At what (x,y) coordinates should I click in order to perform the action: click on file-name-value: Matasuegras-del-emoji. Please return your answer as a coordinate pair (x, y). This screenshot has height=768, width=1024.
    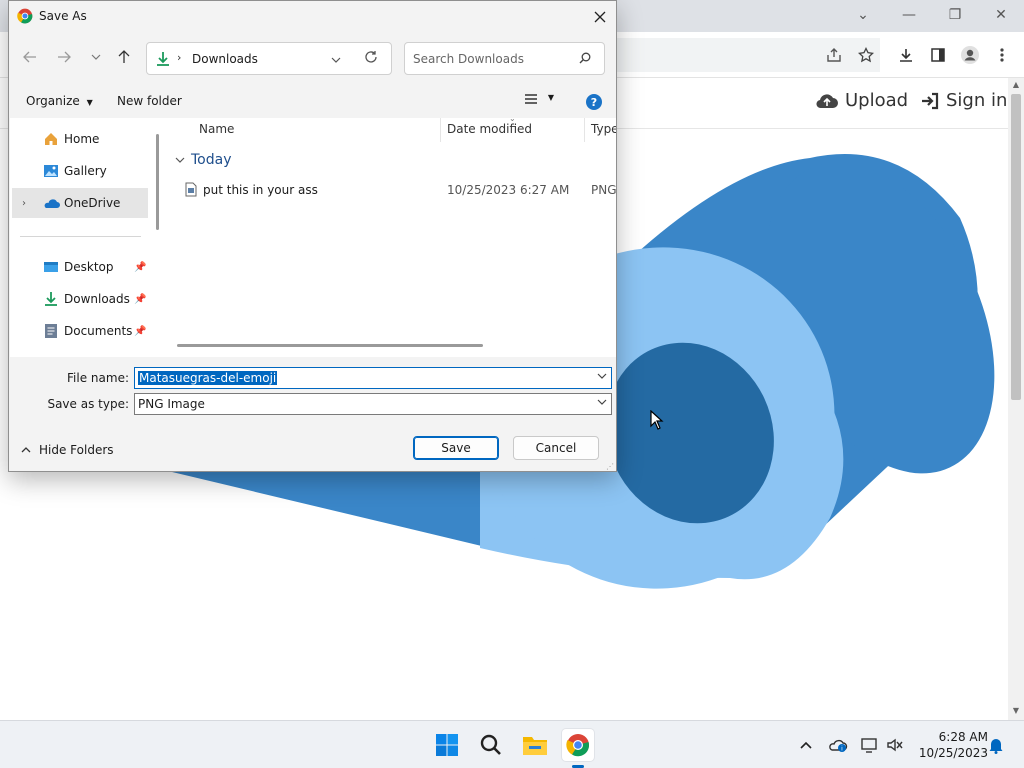
    Looking at the image, I should click on (208, 378).